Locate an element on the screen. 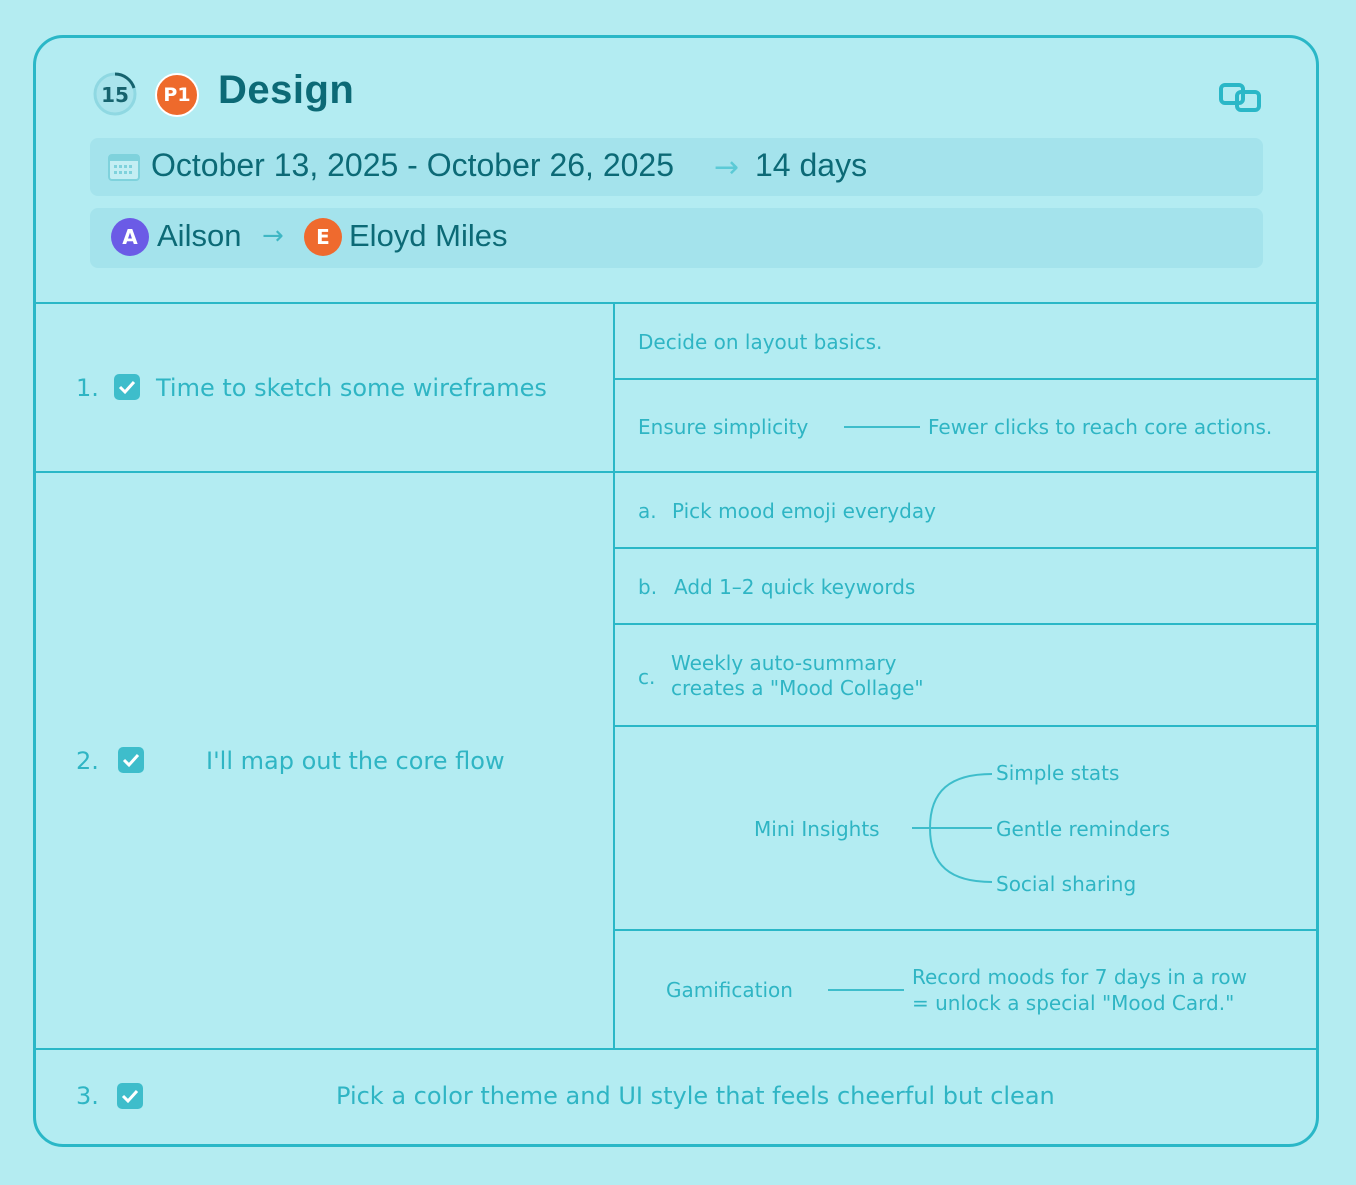  insight-branch: Social sharing is located at coordinates (1066, 884).